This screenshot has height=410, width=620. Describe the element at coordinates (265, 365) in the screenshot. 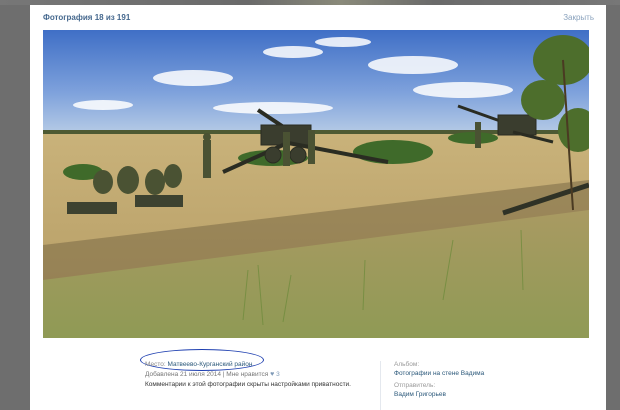

I see `place-row: Место: Матвеево-Курганский район` at that location.